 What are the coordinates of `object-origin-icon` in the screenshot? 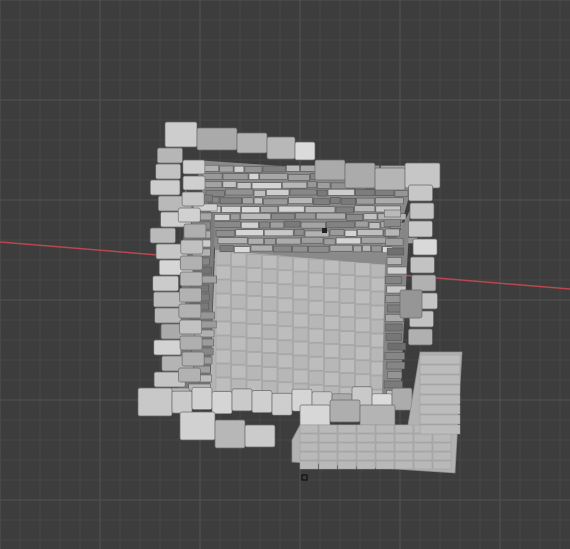 It's located at (304, 477).